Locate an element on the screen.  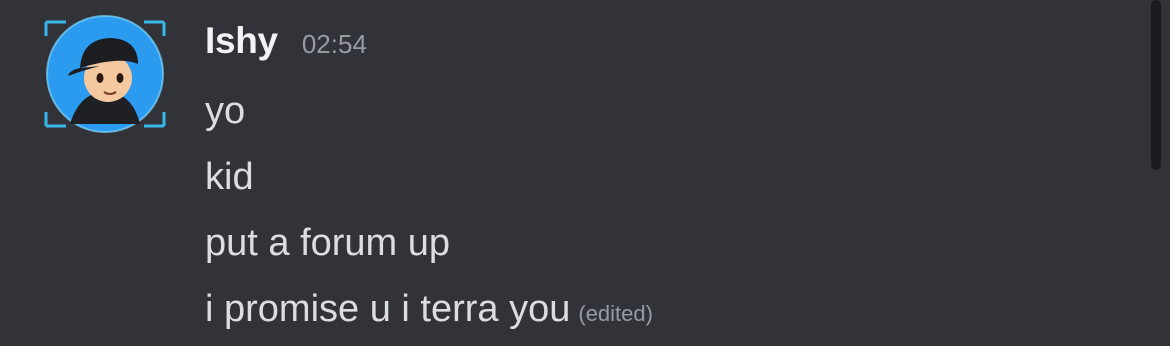
message-line: i promise u i terra you (edited) is located at coordinates (655, 309).